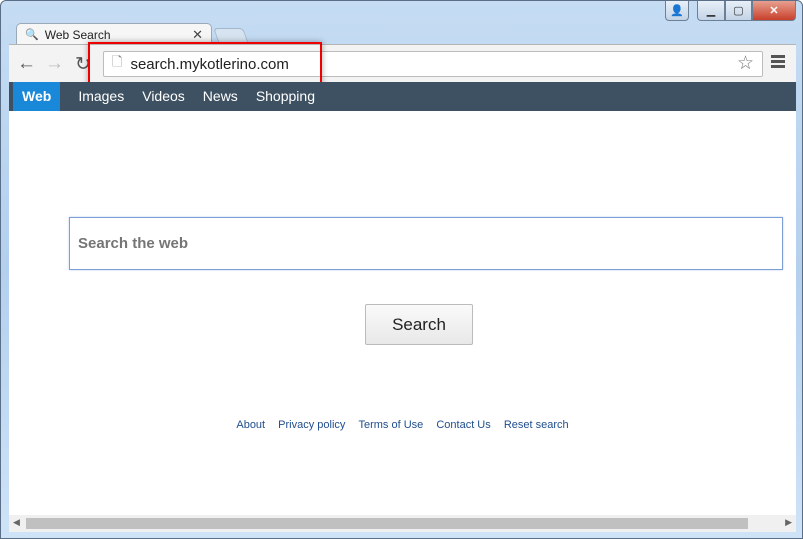  I want to click on about-link: About, so click(250, 425).